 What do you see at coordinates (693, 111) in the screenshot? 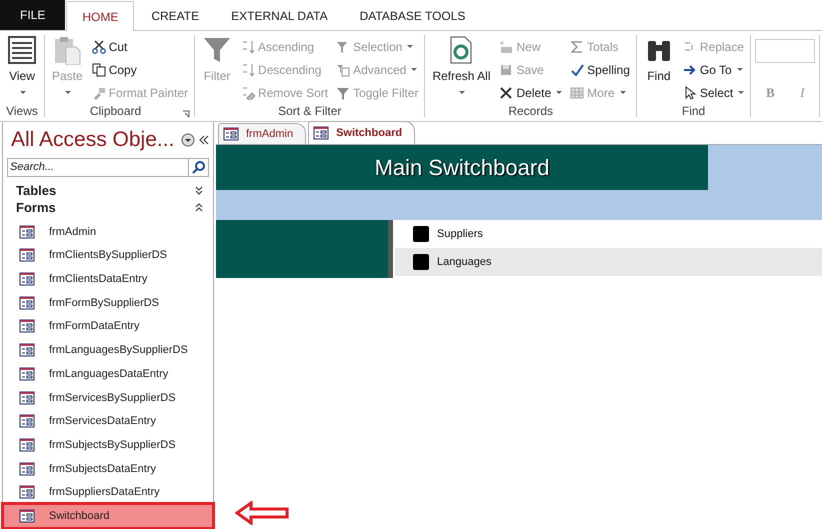
I see `group-label: Find` at bounding box center [693, 111].